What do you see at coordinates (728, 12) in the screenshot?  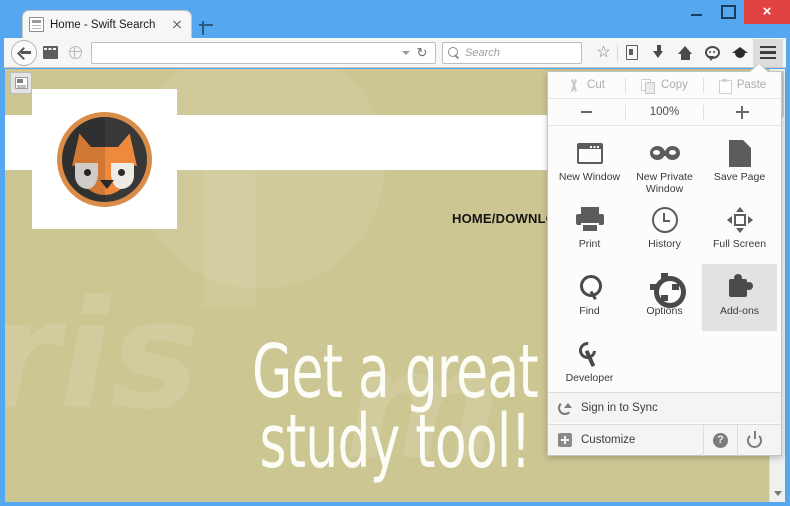 I see `maximize-button` at bounding box center [728, 12].